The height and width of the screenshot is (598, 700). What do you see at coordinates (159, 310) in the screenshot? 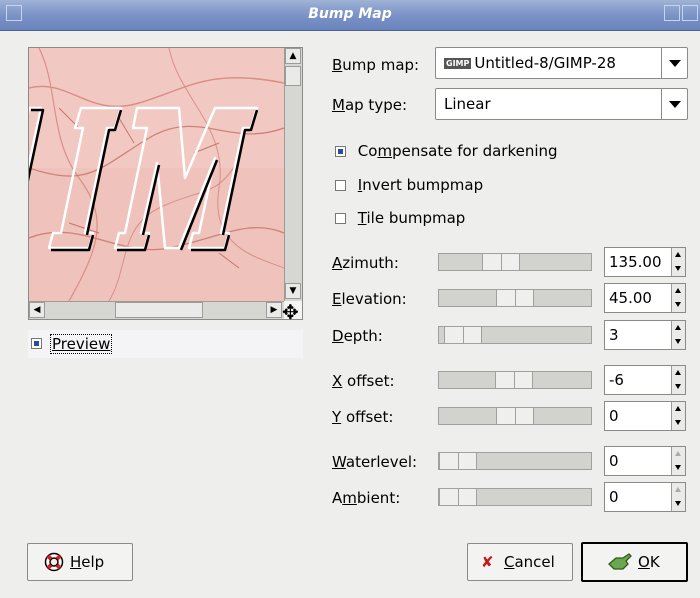
I see `horizontal-scroll-thumb` at bounding box center [159, 310].